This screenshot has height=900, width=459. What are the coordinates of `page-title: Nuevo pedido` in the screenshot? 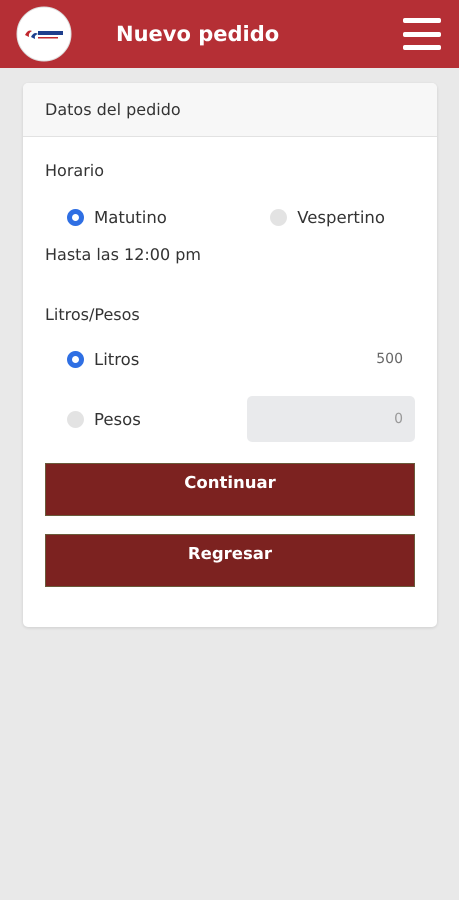 It's located at (198, 34).